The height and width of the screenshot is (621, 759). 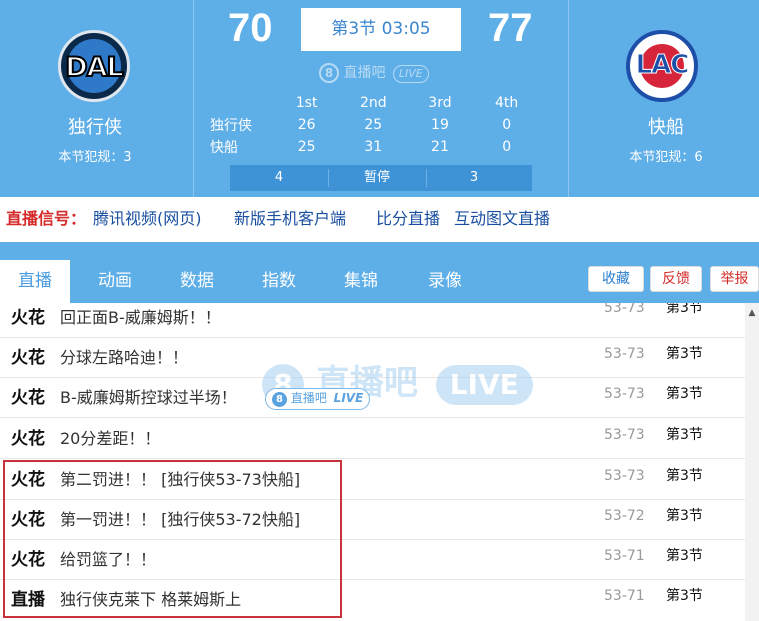 What do you see at coordinates (329, 73) in the screenshot?
I see `brand-badge: 8` at bounding box center [329, 73].